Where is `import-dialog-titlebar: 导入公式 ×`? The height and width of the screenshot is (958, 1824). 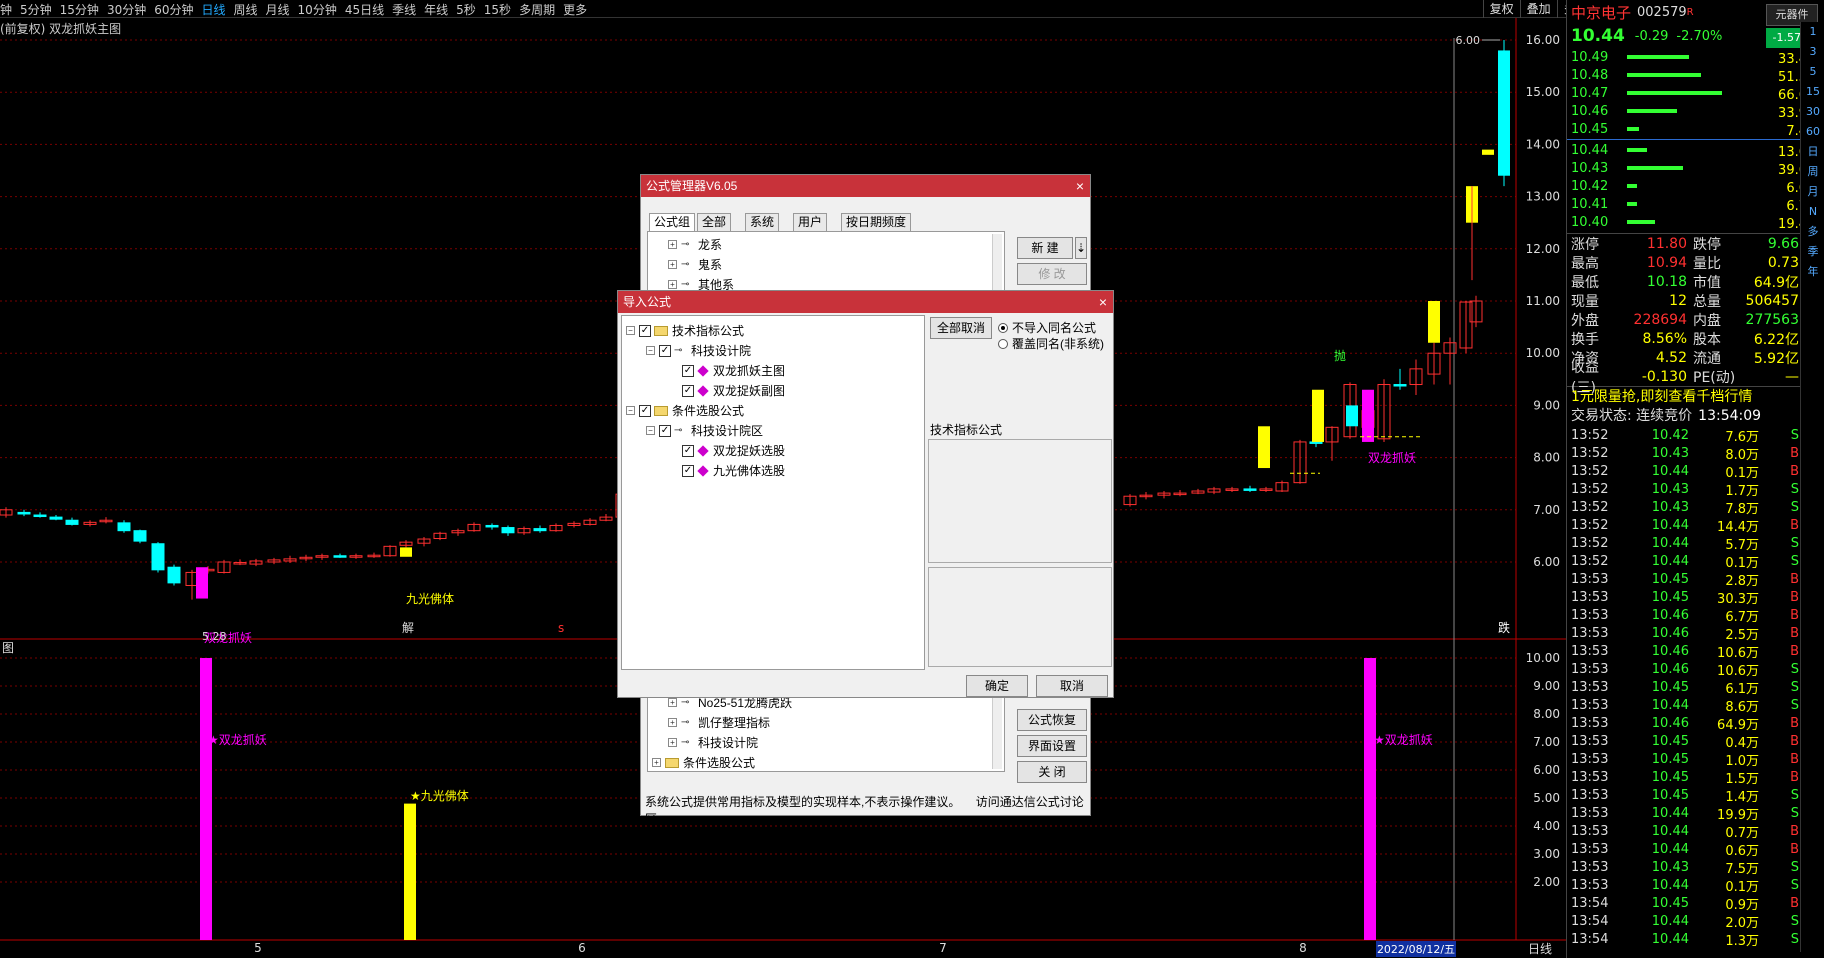 import-dialog-titlebar: 导入公式 × is located at coordinates (865, 302).